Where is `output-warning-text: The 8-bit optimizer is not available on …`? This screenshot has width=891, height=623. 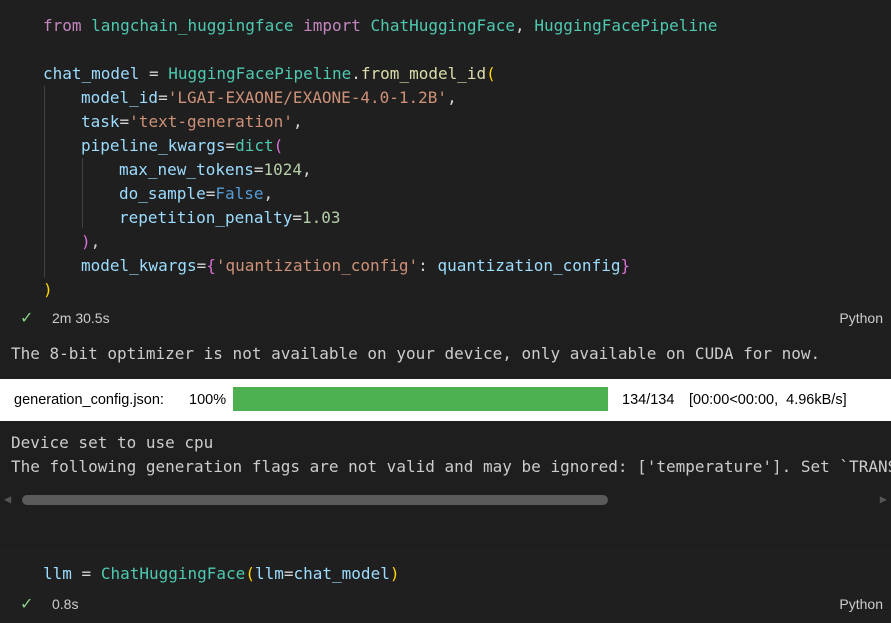
output-warning-text: The 8-bit optimizer is not available on … is located at coordinates (416, 353).